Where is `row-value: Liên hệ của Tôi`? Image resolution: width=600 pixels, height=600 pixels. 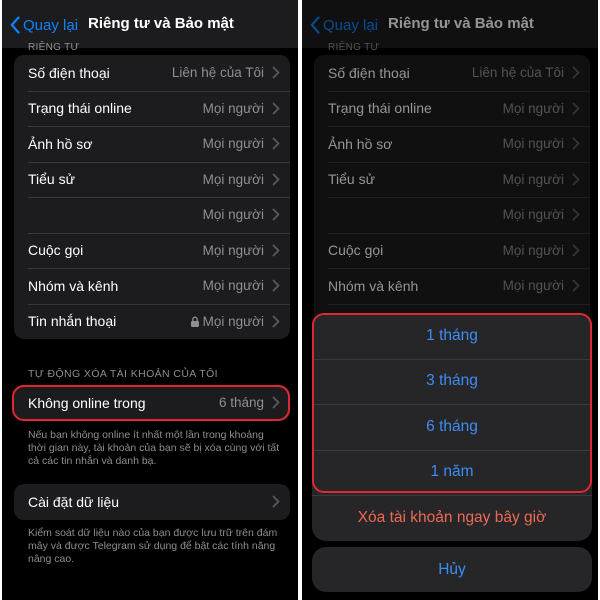 row-value: Liên hệ của Tôi is located at coordinates (226, 72).